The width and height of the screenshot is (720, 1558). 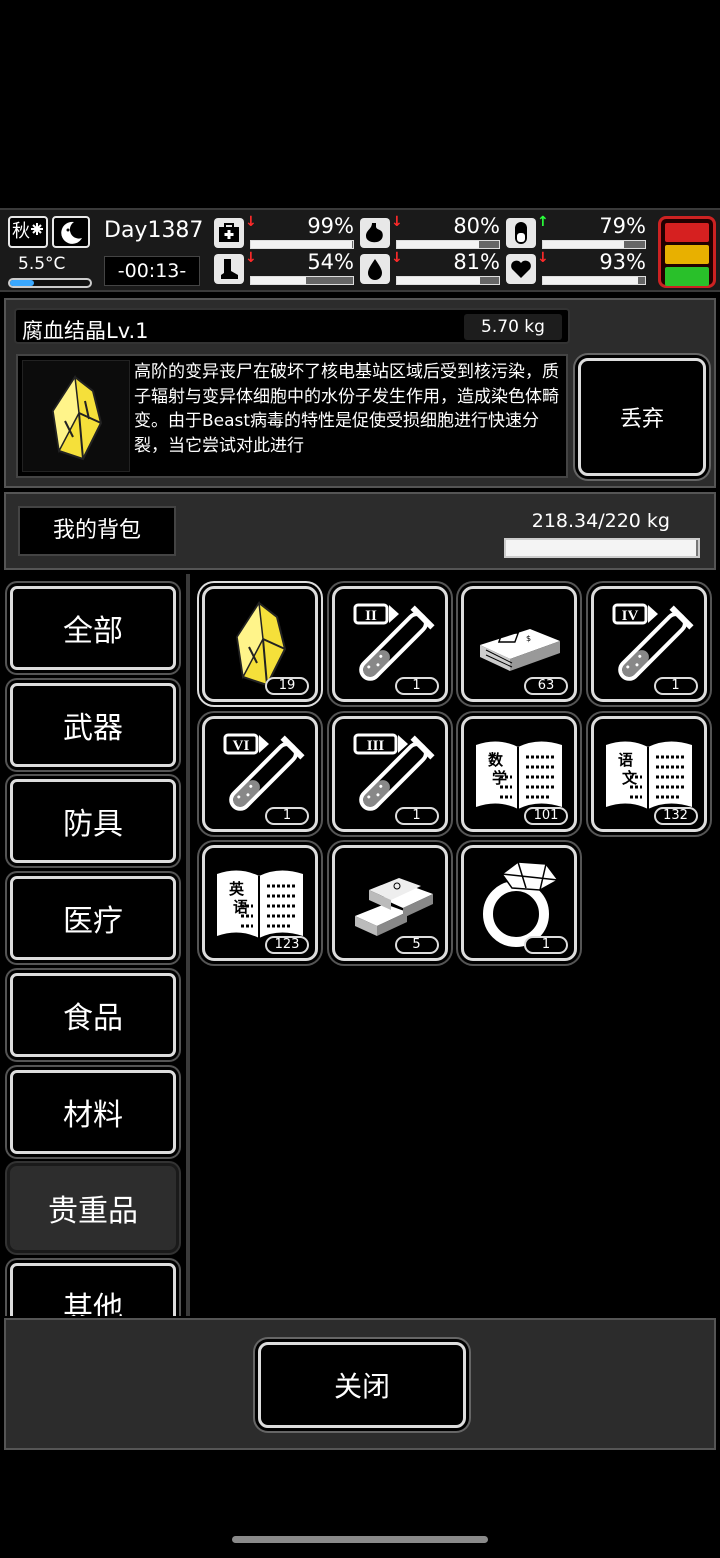 What do you see at coordinates (93, 1111) in the screenshot?
I see `category-materials: 材料` at bounding box center [93, 1111].